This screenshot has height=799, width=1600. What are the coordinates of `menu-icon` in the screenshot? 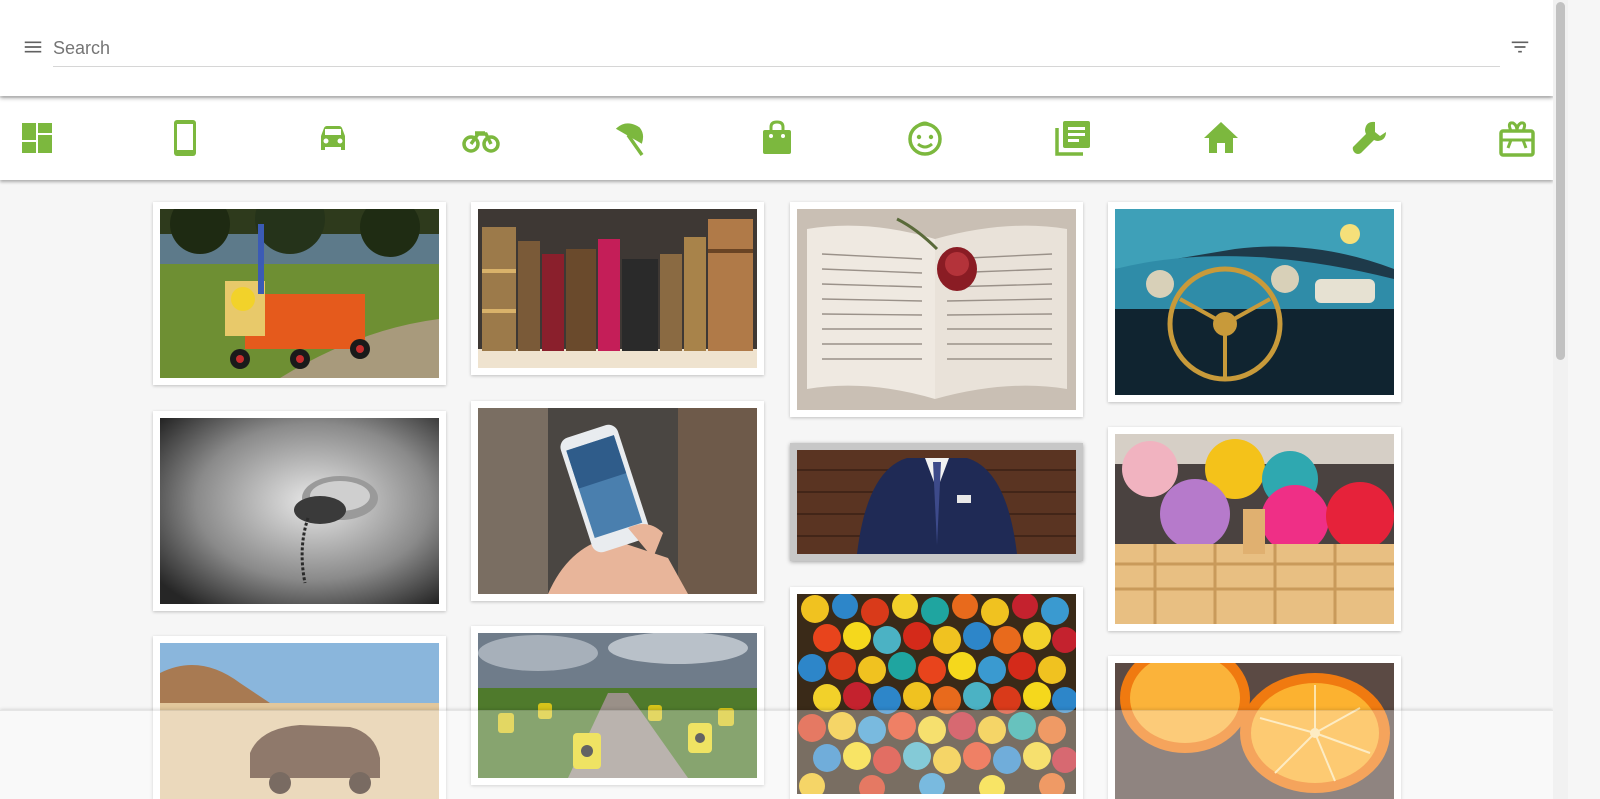 It's located at (33, 47).